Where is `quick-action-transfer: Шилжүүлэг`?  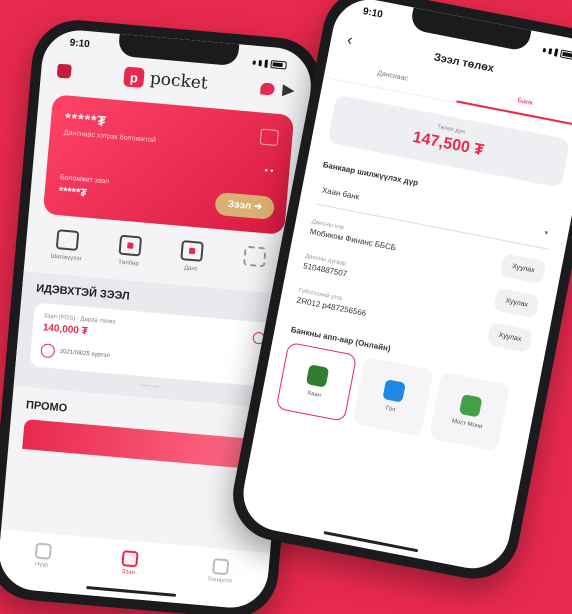 quick-action-transfer: Шилжүүлэг is located at coordinates (67, 245).